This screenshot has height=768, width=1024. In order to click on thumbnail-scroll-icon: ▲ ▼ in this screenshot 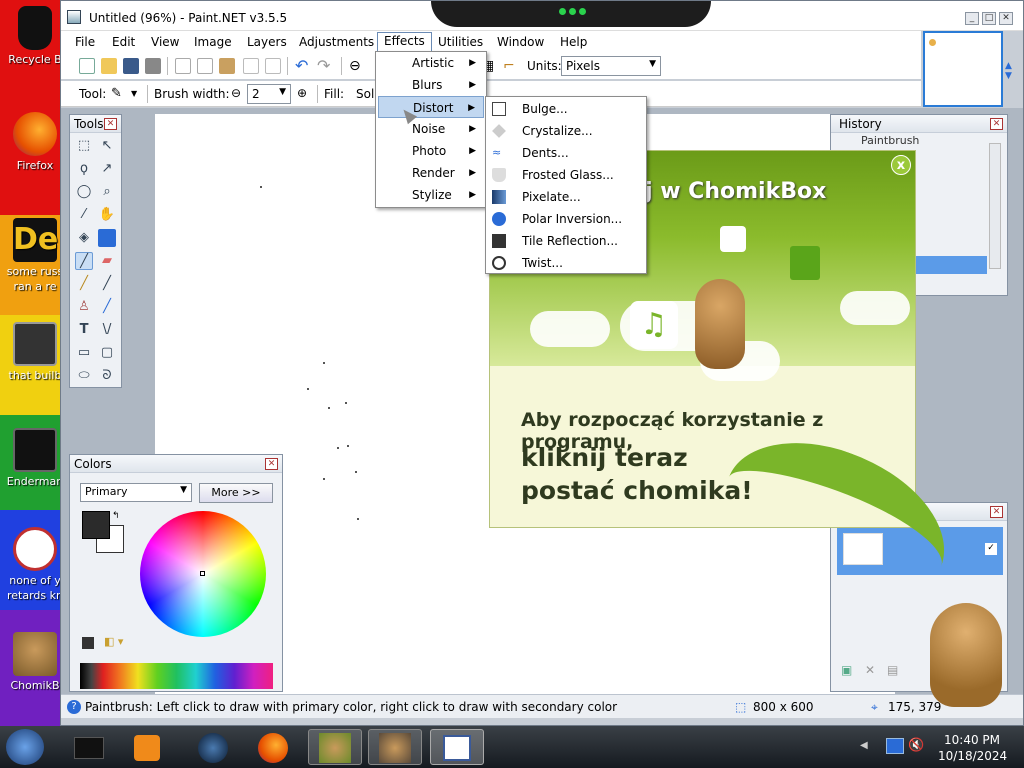, I will do `click(1008, 71)`.